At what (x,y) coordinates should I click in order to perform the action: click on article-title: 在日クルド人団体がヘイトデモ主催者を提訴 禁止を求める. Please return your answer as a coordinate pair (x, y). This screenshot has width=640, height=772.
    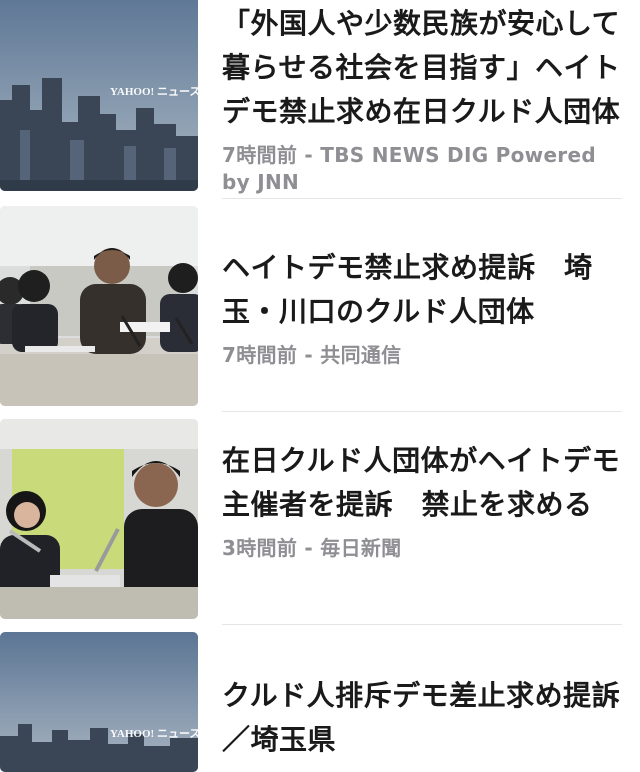
    Looking at the image, I should click on (422, 483).